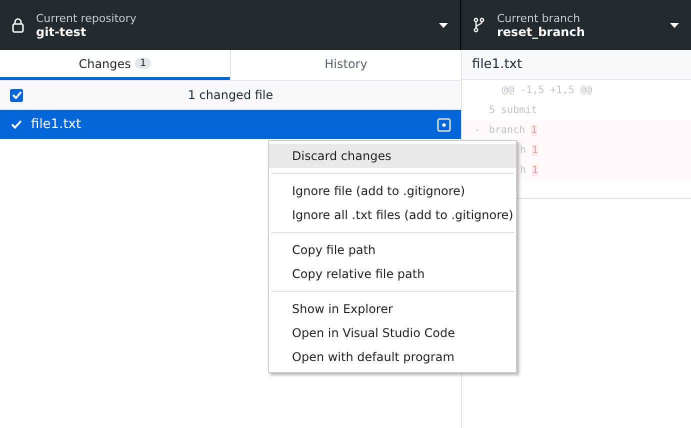  What do you see at coordinates (541, 31) in the screenshot?
I see `branch-name: reset_branch` at bounding box center [541, 31].